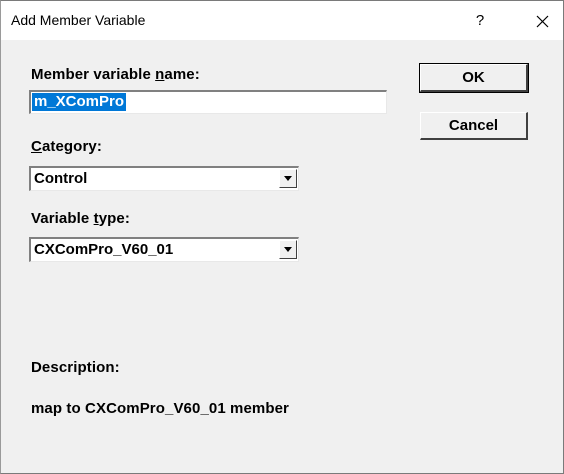 The image size is (564, 474). What do you see at coordinates (474, 78) in the screenshot?
I see `ok-button: OK` at bounding box center [474, 78].